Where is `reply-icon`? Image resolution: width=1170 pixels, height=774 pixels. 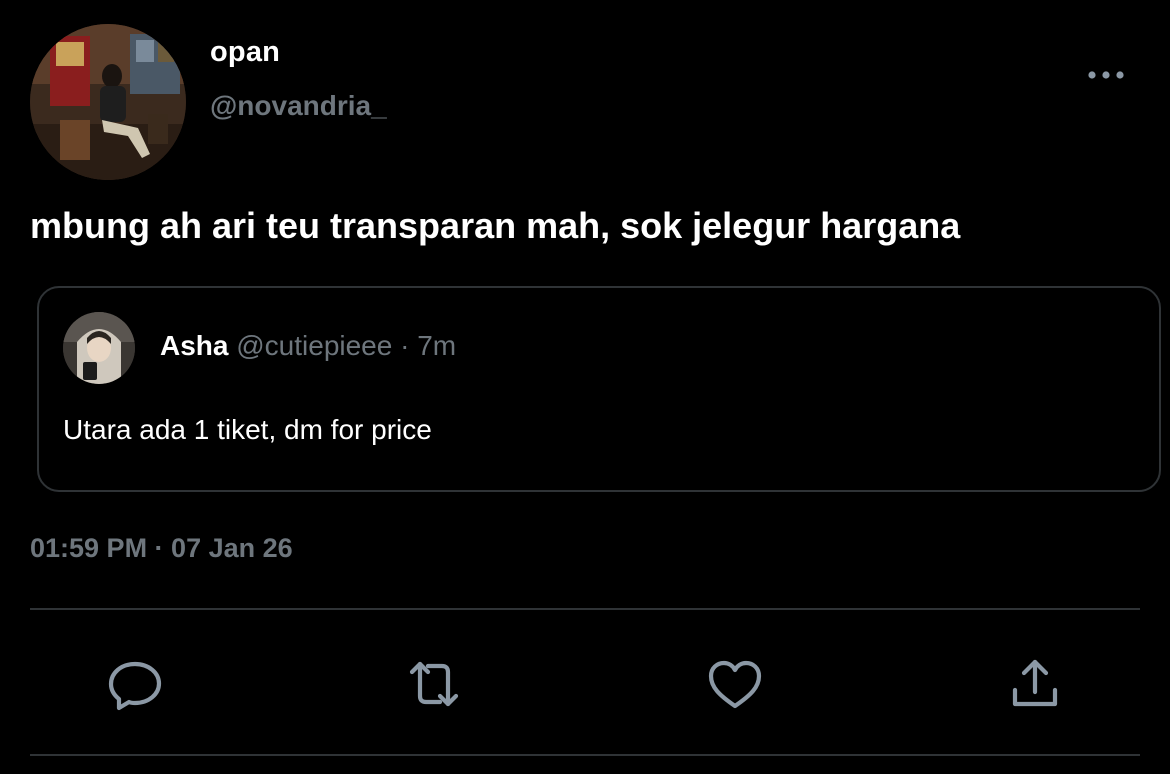
reply-icon is located at coordinates (135, 686).